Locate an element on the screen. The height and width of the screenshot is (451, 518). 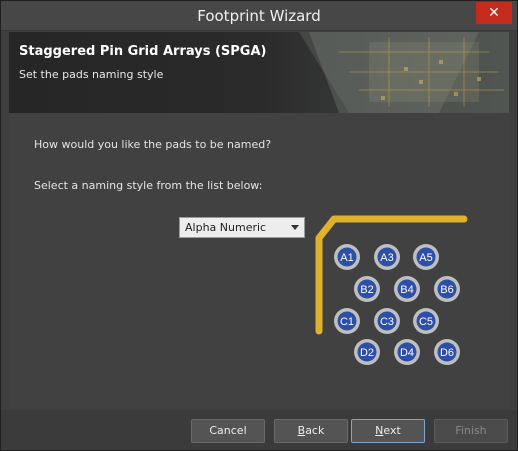
naming-question: How would you like the pads to be named? is located at coordinates (153, 144).